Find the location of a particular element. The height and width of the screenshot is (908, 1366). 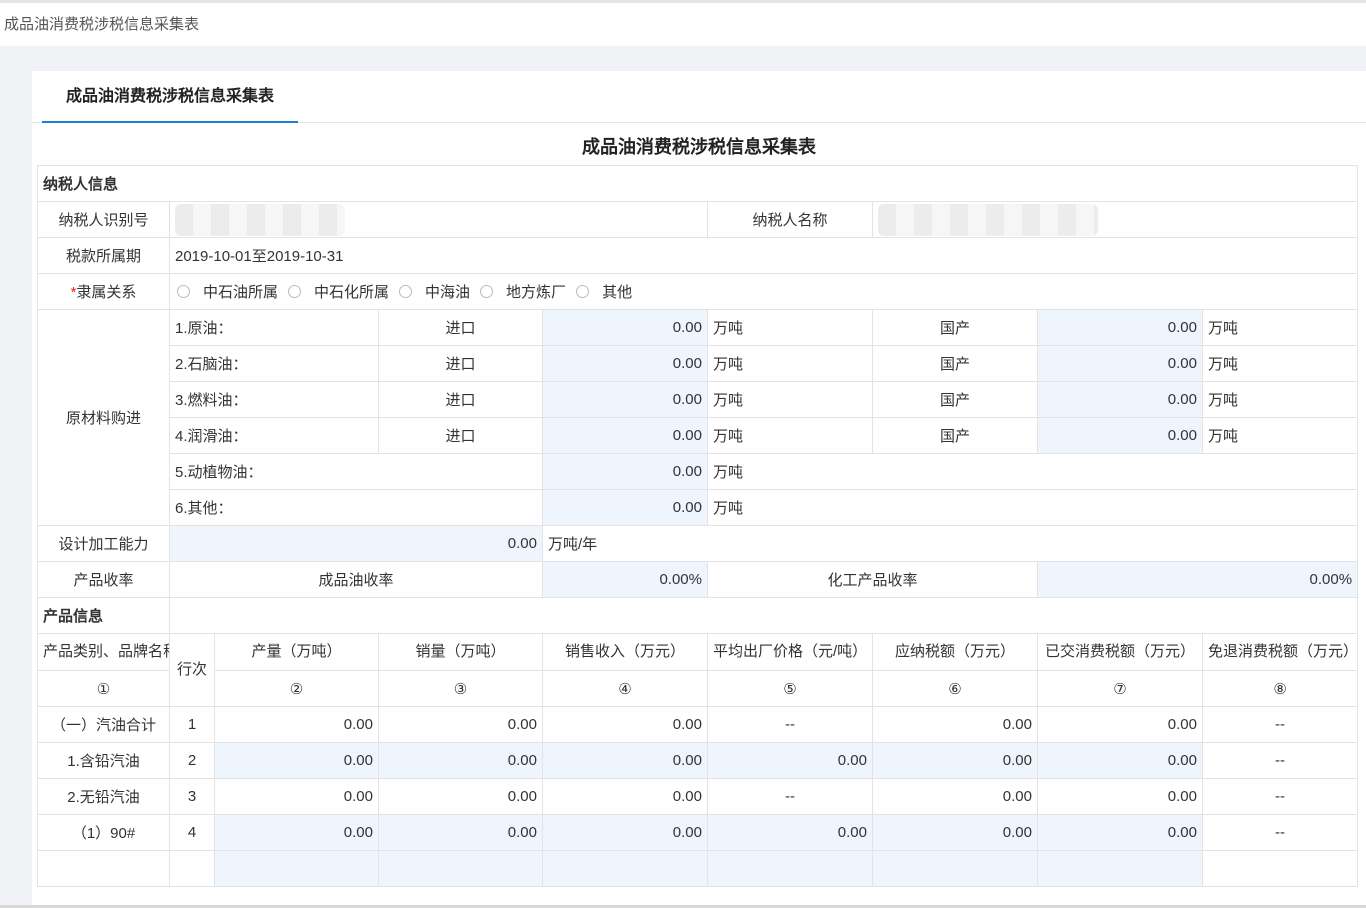

col-header-tax-payable: 应纳税额（万元） is located at coordinates (955, 652).